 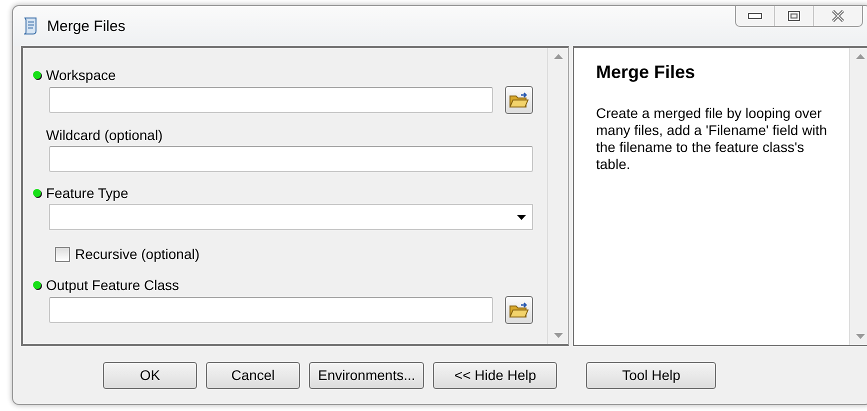 I want to click on recursive-checkbox: Recursive (optional), so click(x=294, y=254).